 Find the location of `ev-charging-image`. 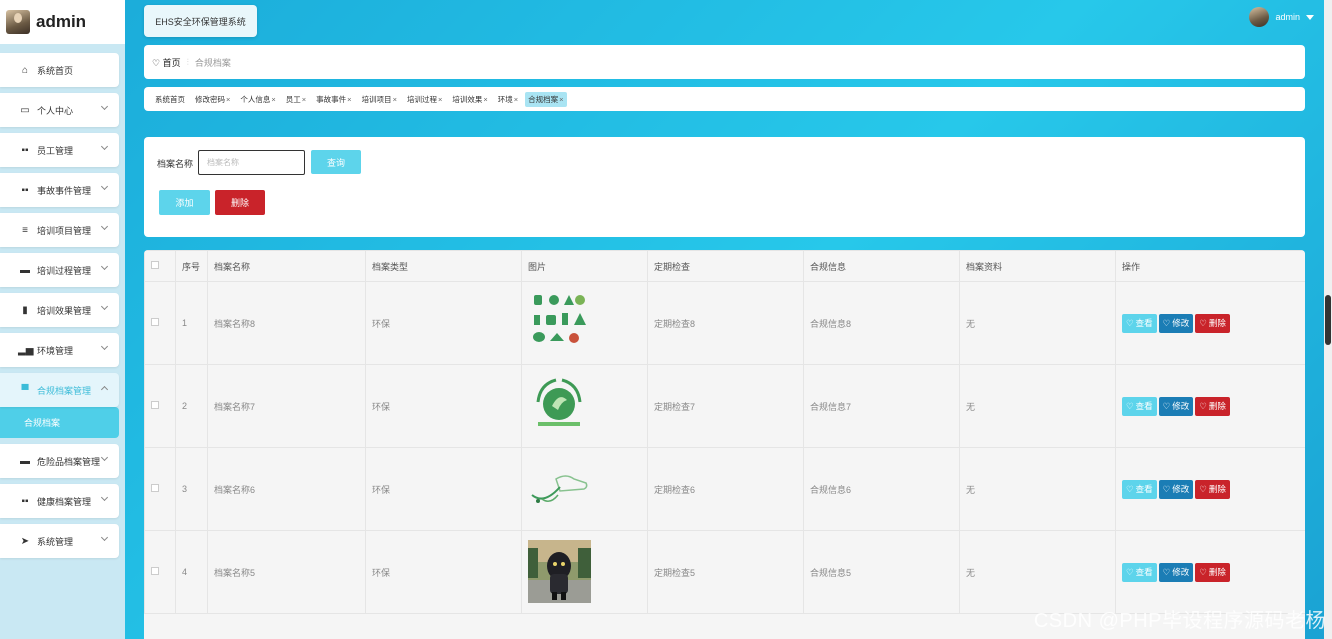

ev-charging-image is located at coordinates (587, 489).